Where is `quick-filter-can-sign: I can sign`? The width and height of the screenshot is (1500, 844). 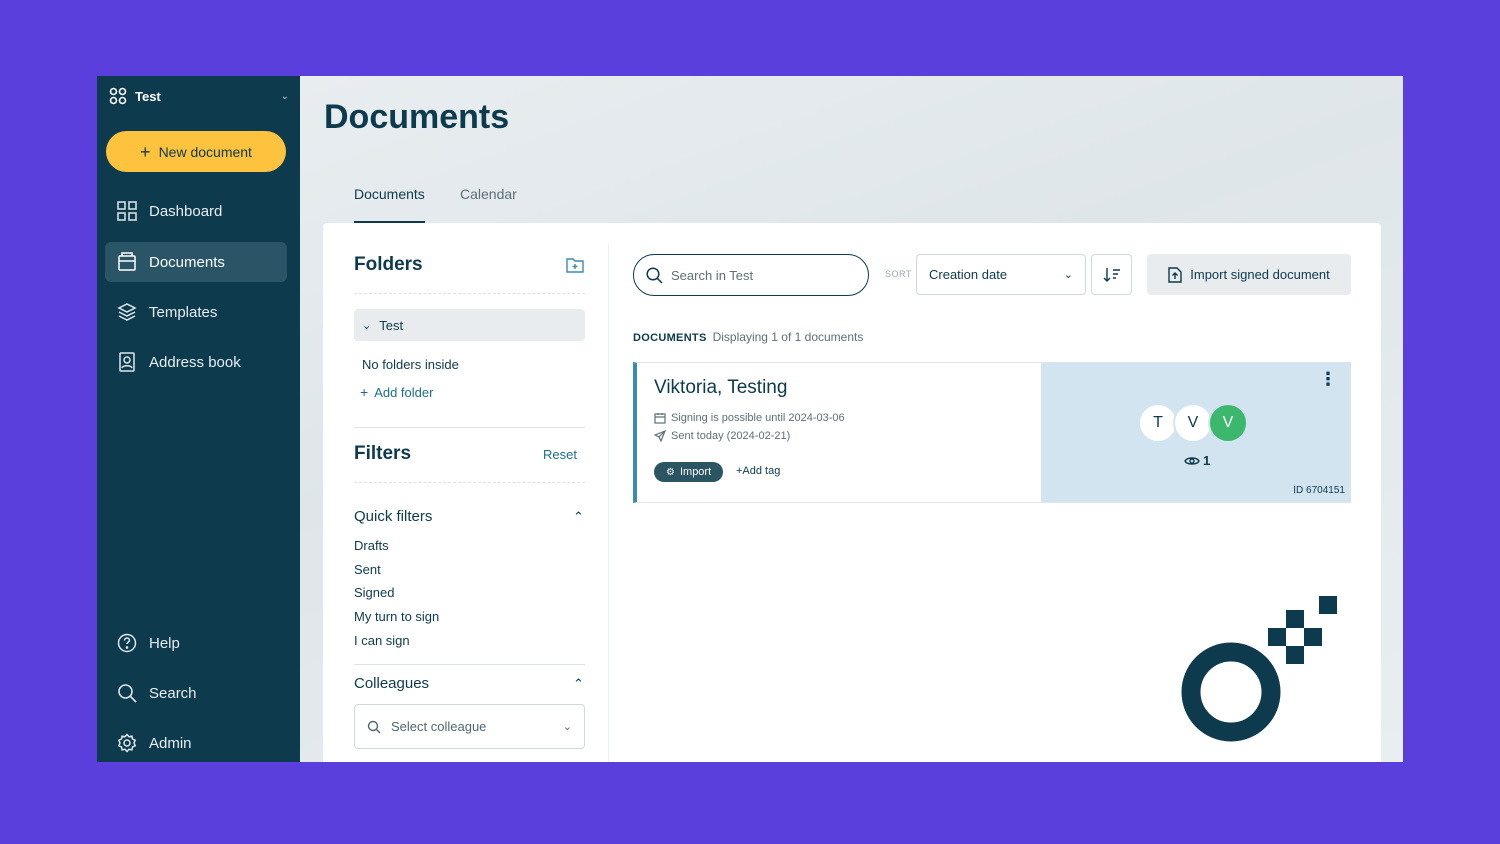 quick-filter-can-sign: I can sign is located at coordinates (382, 640).